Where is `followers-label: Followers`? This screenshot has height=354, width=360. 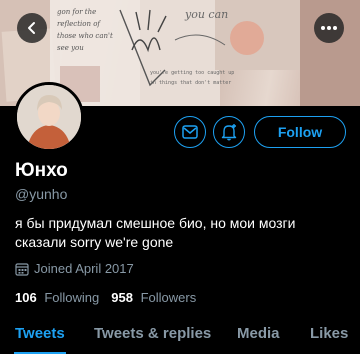
followers-label: Followers is located at coordinates (168, 297).